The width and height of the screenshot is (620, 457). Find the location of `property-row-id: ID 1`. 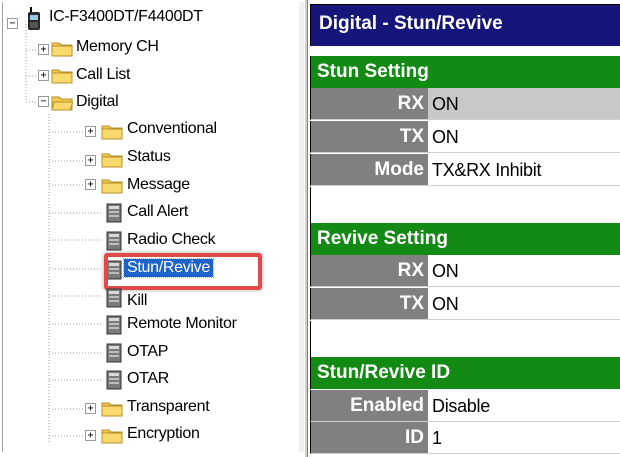

property-row-id: ID 1 is located at coordinates (465, 438).